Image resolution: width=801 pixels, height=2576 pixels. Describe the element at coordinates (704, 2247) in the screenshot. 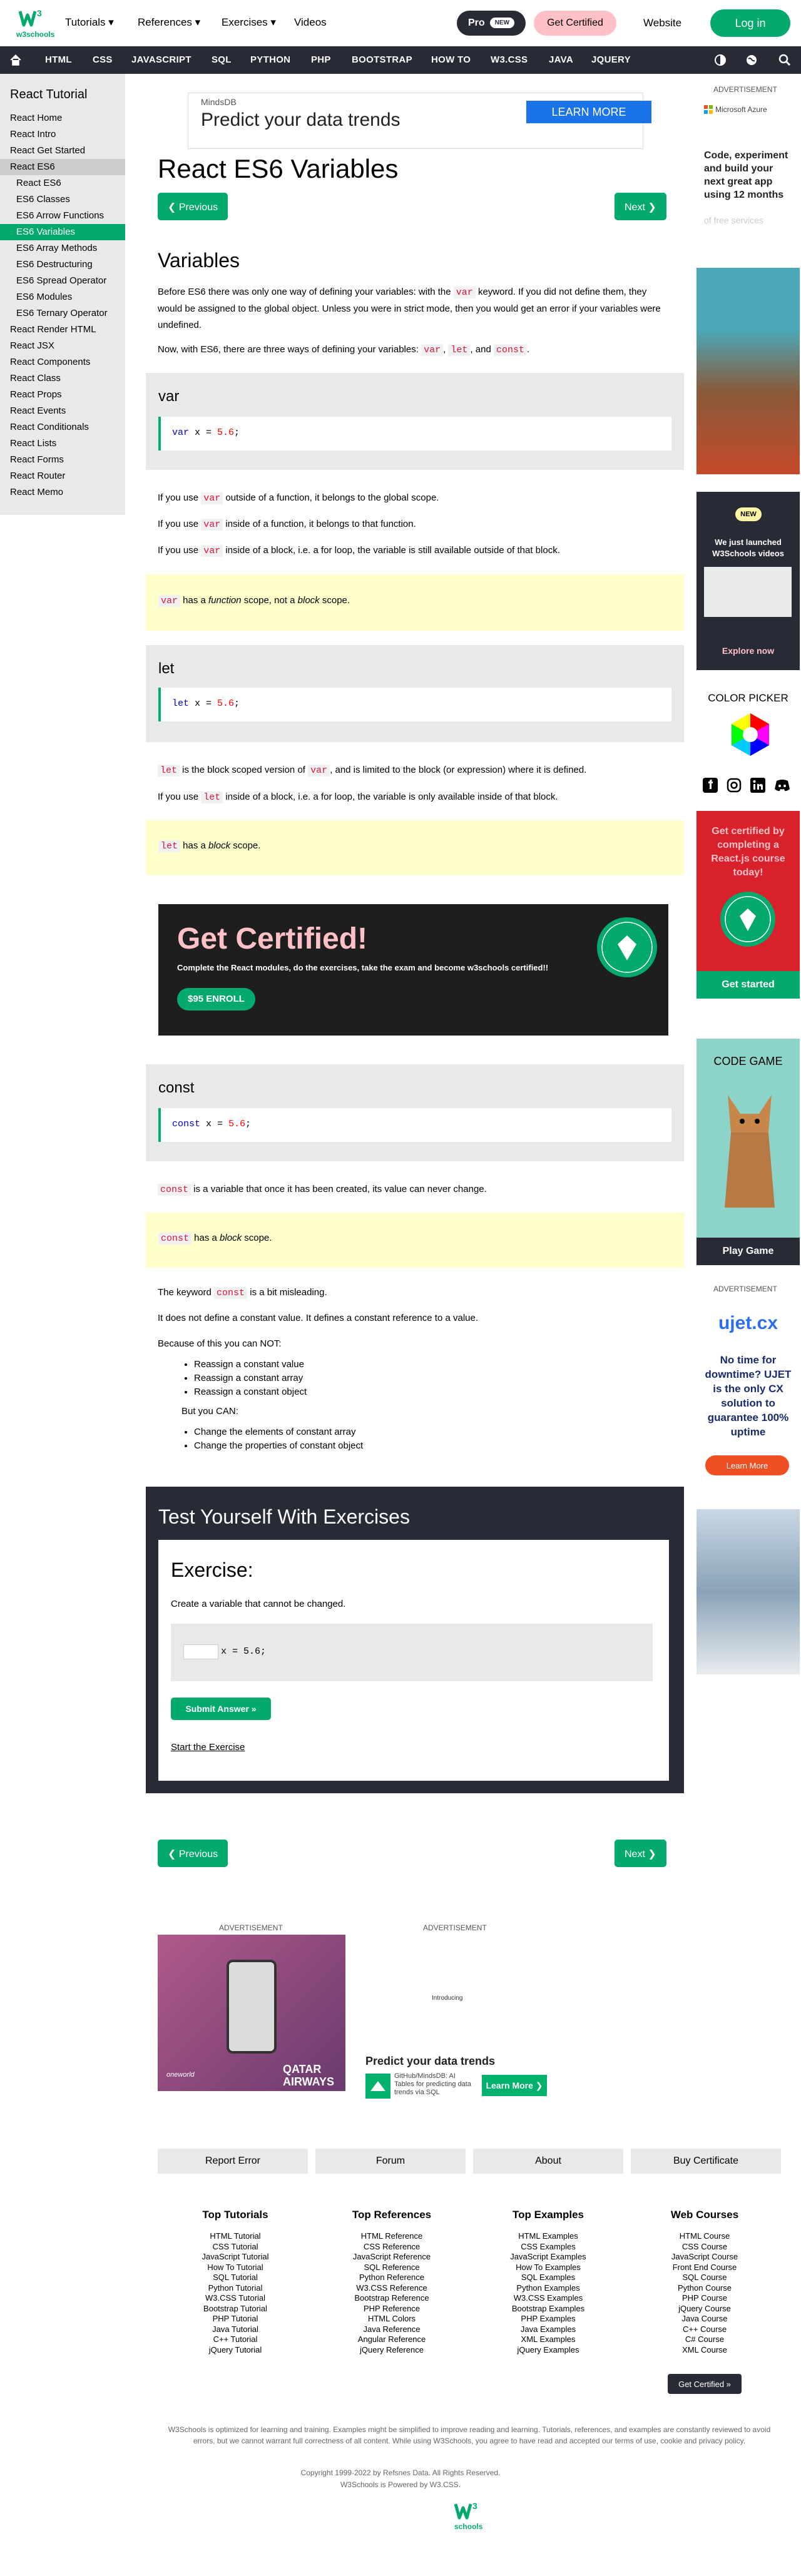

I see `footer-link: CSS Course` at that location.